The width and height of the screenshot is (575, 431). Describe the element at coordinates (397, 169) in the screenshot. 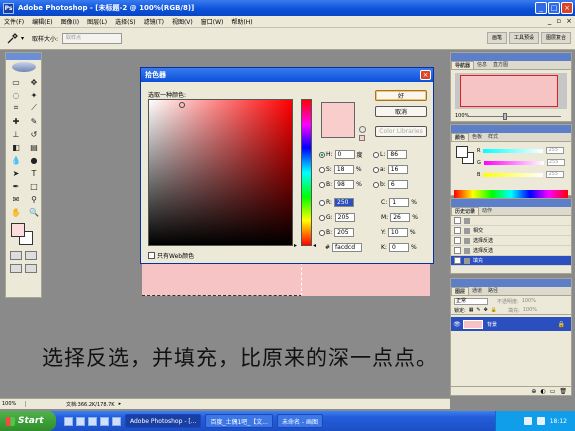

I see `lab-a-input: 16` at that location.